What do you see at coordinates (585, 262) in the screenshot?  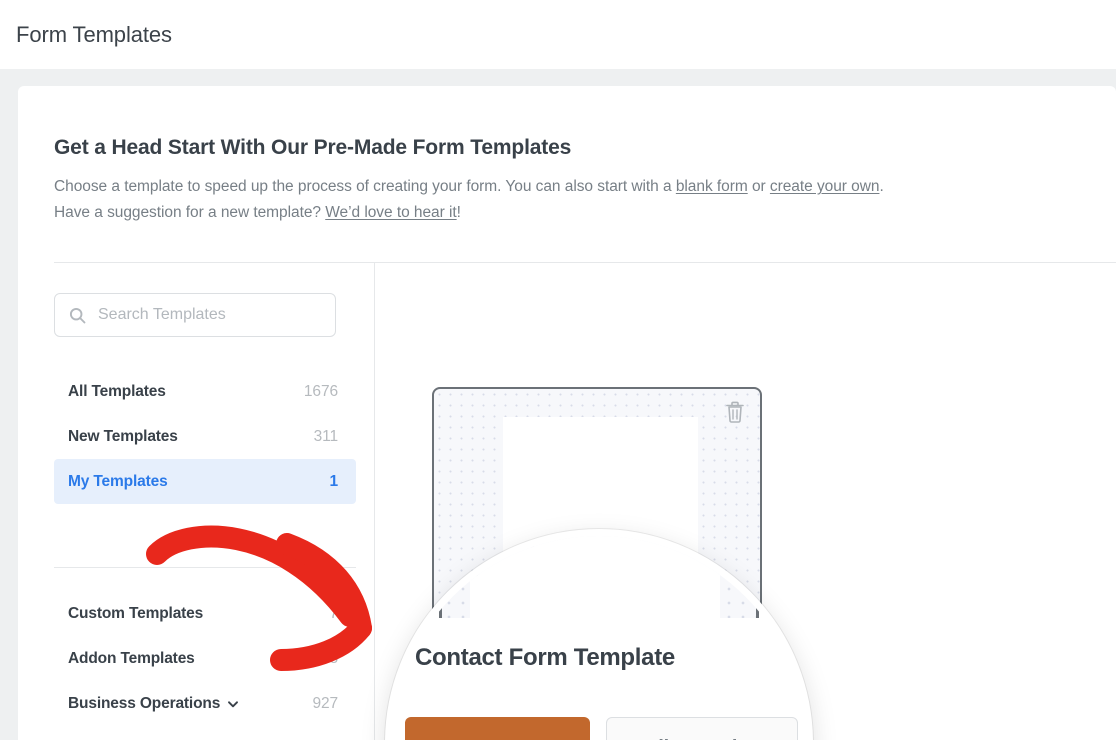 I see `divider-top` at bounding box center [585, 262].